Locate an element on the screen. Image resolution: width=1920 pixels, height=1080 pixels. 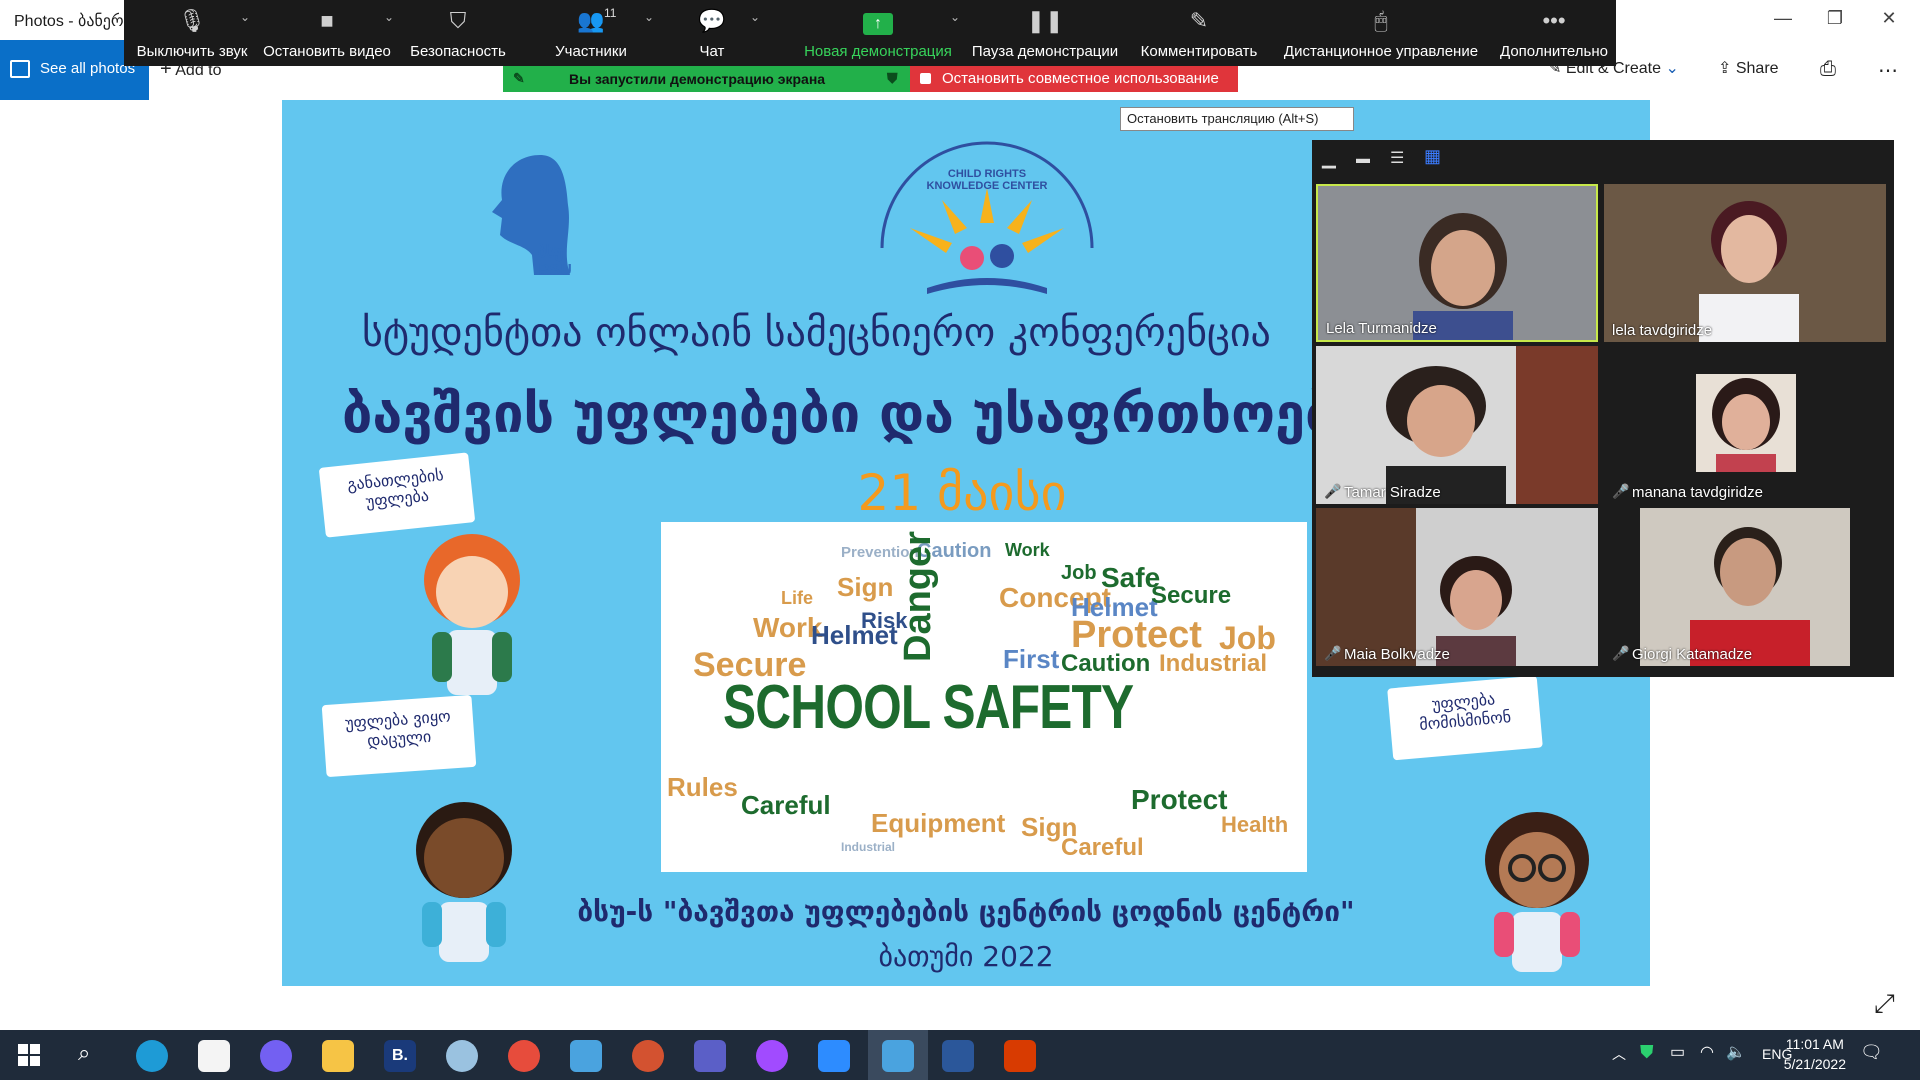
participant-name: manana tavdgiridze is located at coordinates (1697, 492).